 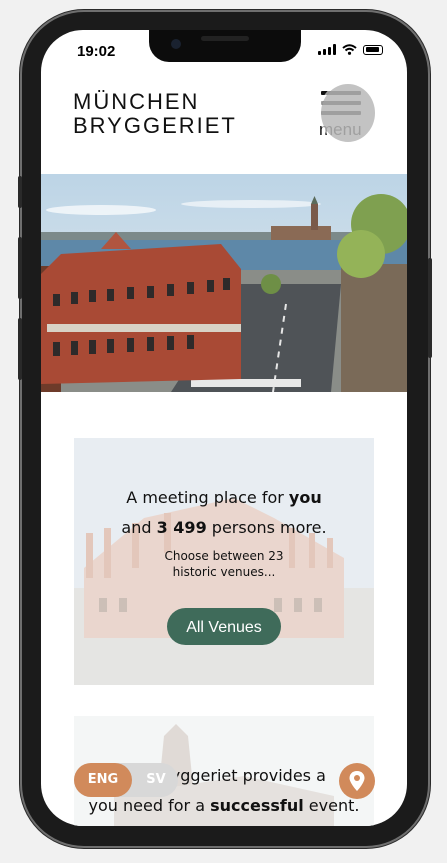 I want to click on language-sv-button: SV, so click(x=156, y=780).